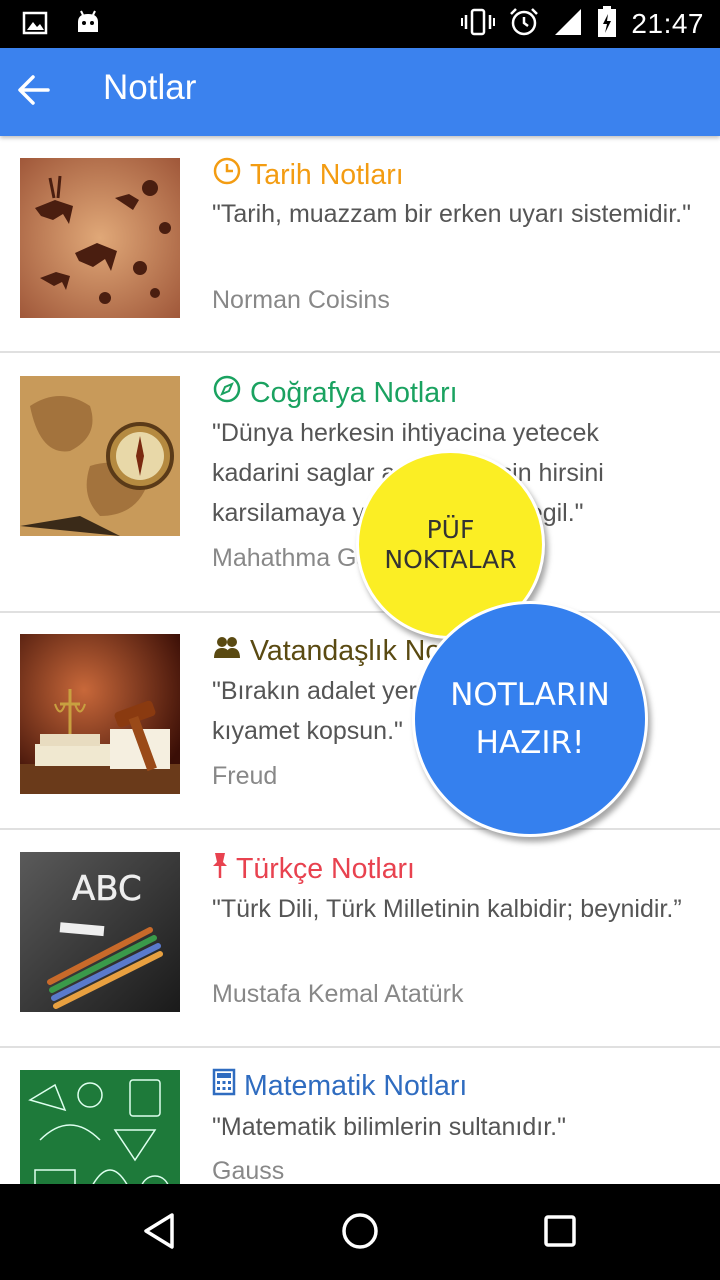 The width and height of the screenshot is (720, 1280). What do you see at coordinates (100, 932) in the screenshot?
I see `turkish-thumbnail: ABC` at bounding box center [100, 932].